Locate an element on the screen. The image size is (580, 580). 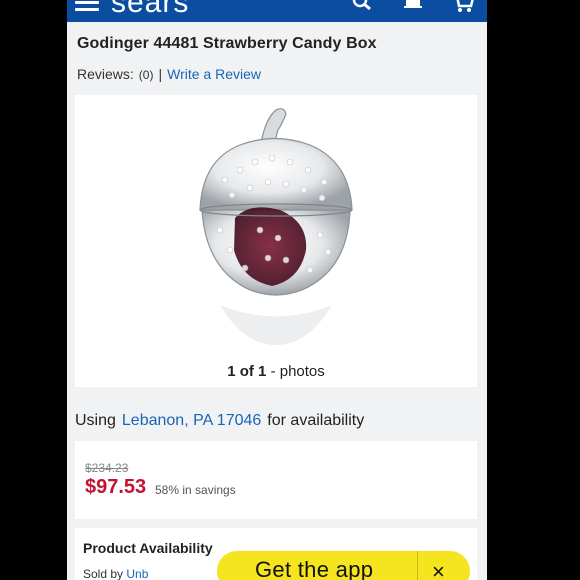
sale-price: $97.53 is located at coordinates (116, 487).